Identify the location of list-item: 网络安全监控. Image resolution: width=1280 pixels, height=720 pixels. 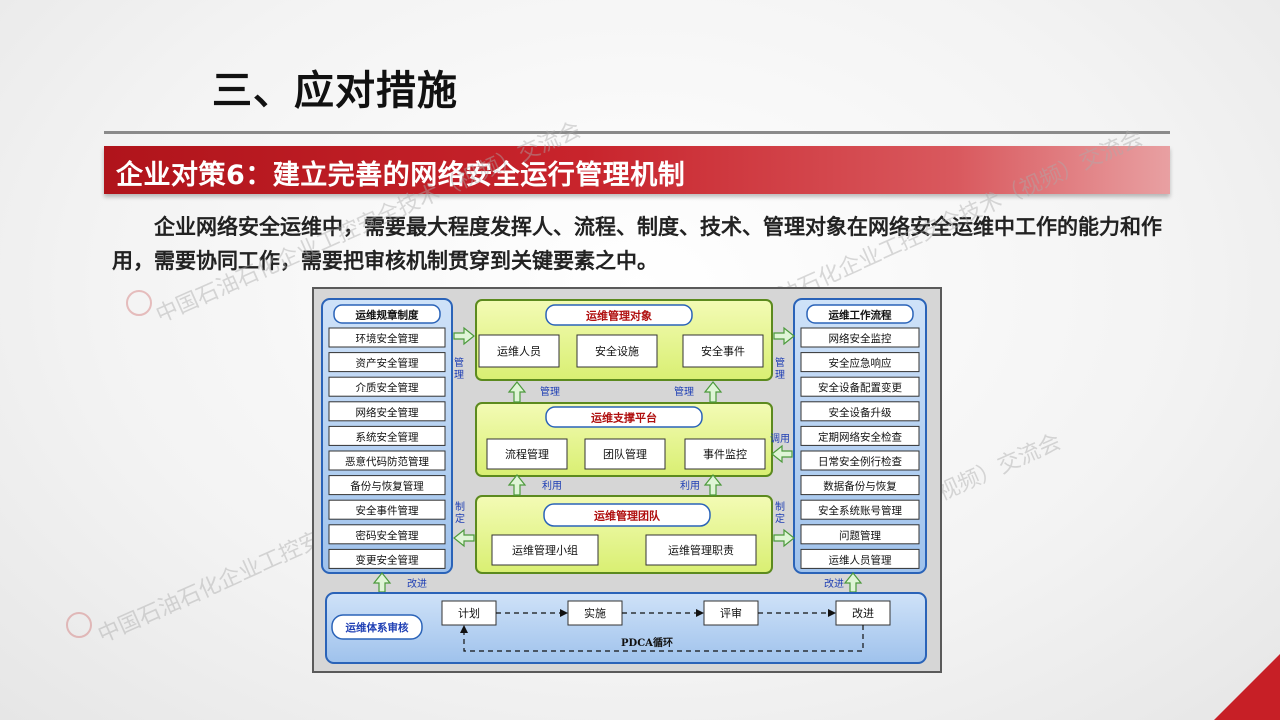
(860, 338).